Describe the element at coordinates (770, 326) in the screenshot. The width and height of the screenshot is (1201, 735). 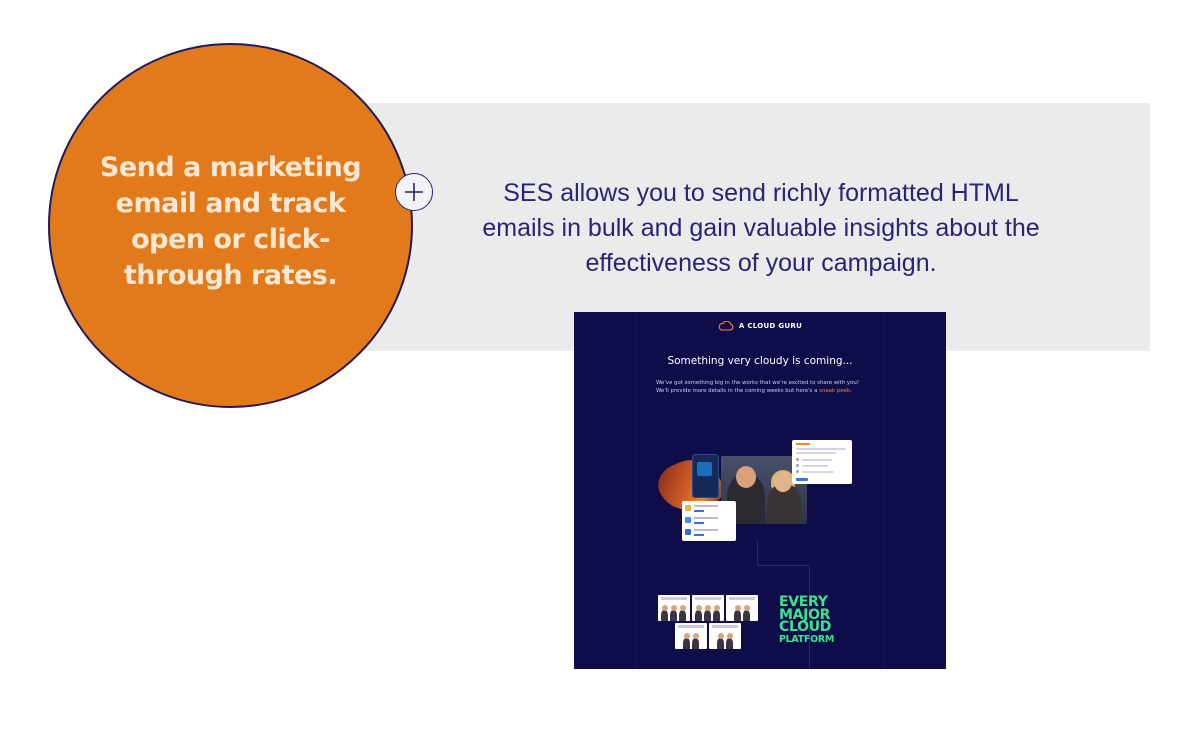
I see `brand-name: A CLOUD GURU` at that location.